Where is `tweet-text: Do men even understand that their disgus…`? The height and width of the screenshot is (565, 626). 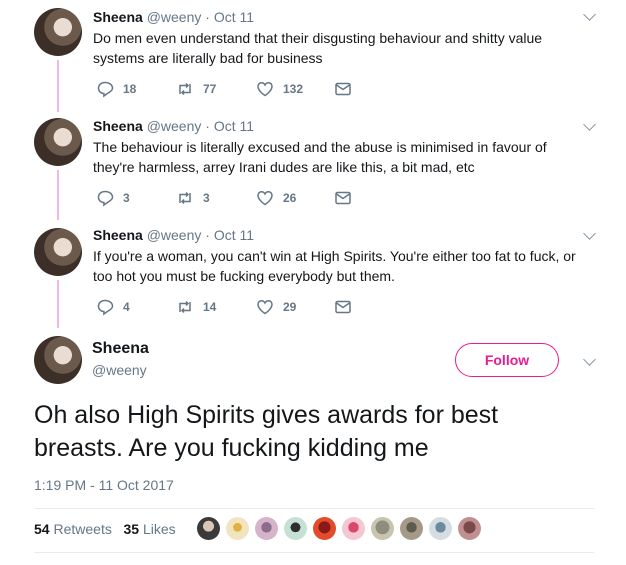 tweet-text: Do men even understand that their disgus… is located at coordinates (318, 48).